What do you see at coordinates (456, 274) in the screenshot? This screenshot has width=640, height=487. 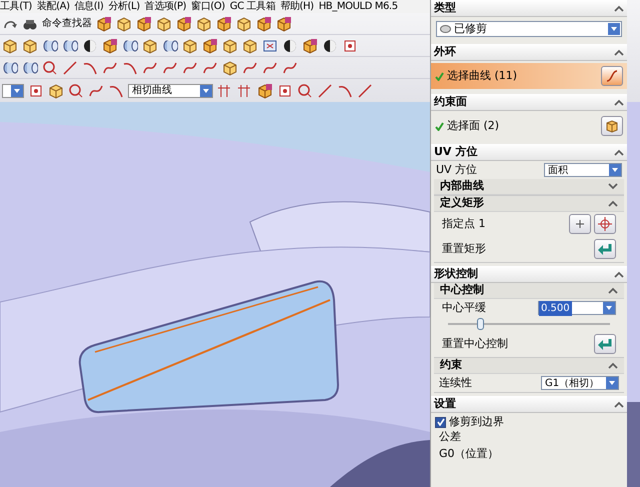 I see `section-title: 形状控制` at bounding box center [456, 274].